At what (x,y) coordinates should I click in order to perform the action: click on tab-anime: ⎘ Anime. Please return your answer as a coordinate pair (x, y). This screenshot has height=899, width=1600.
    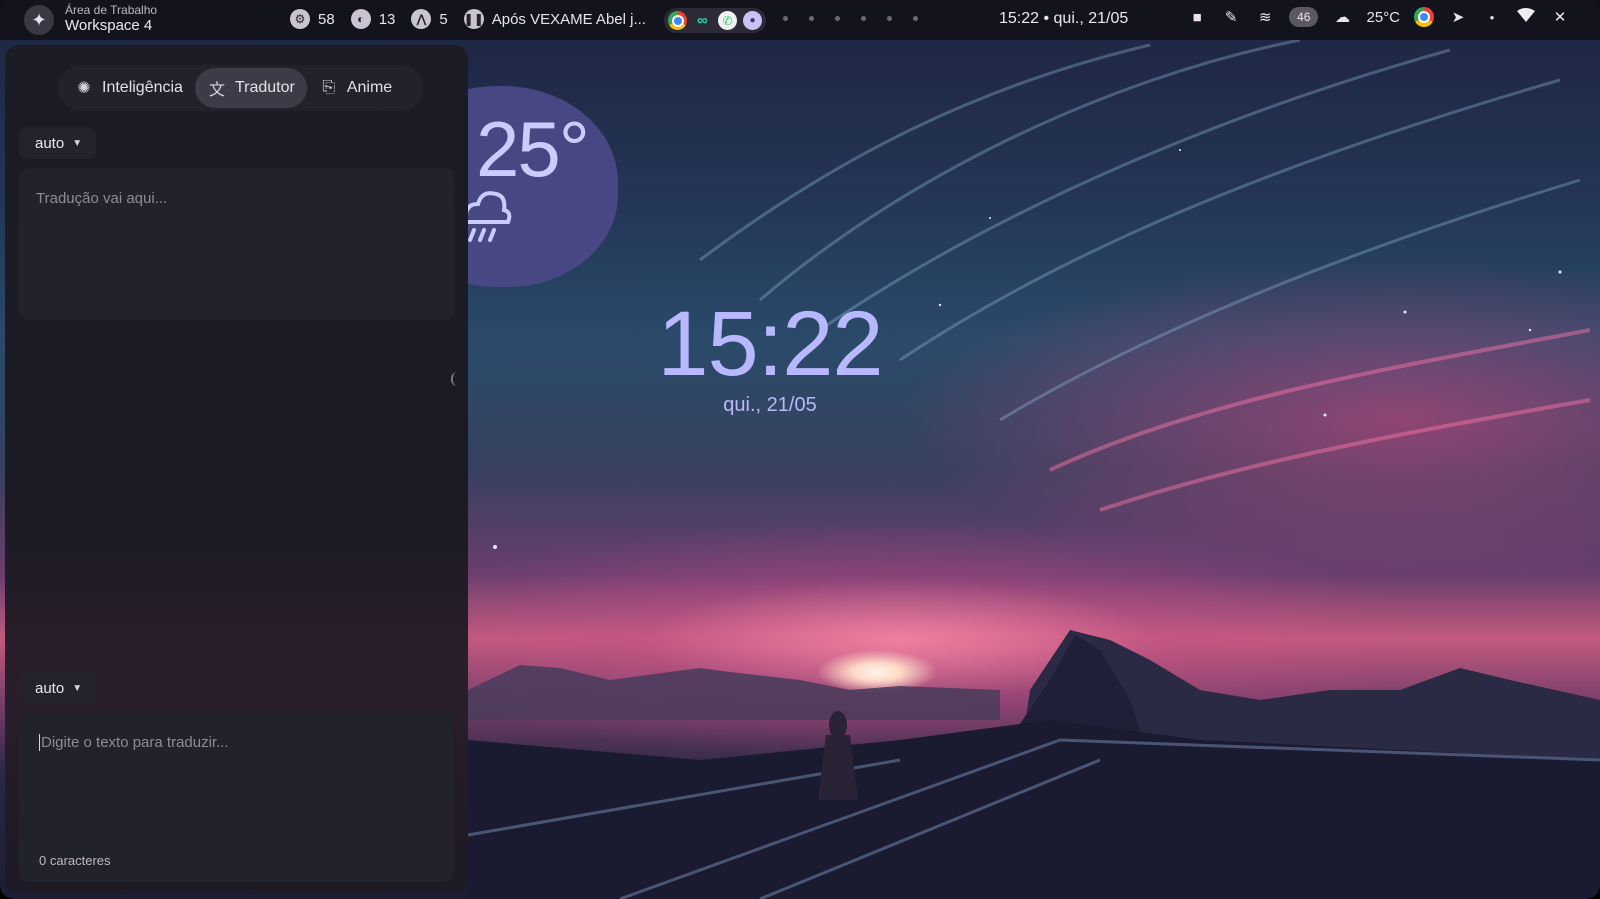
    Looking at the image, I should click on (355, 88).